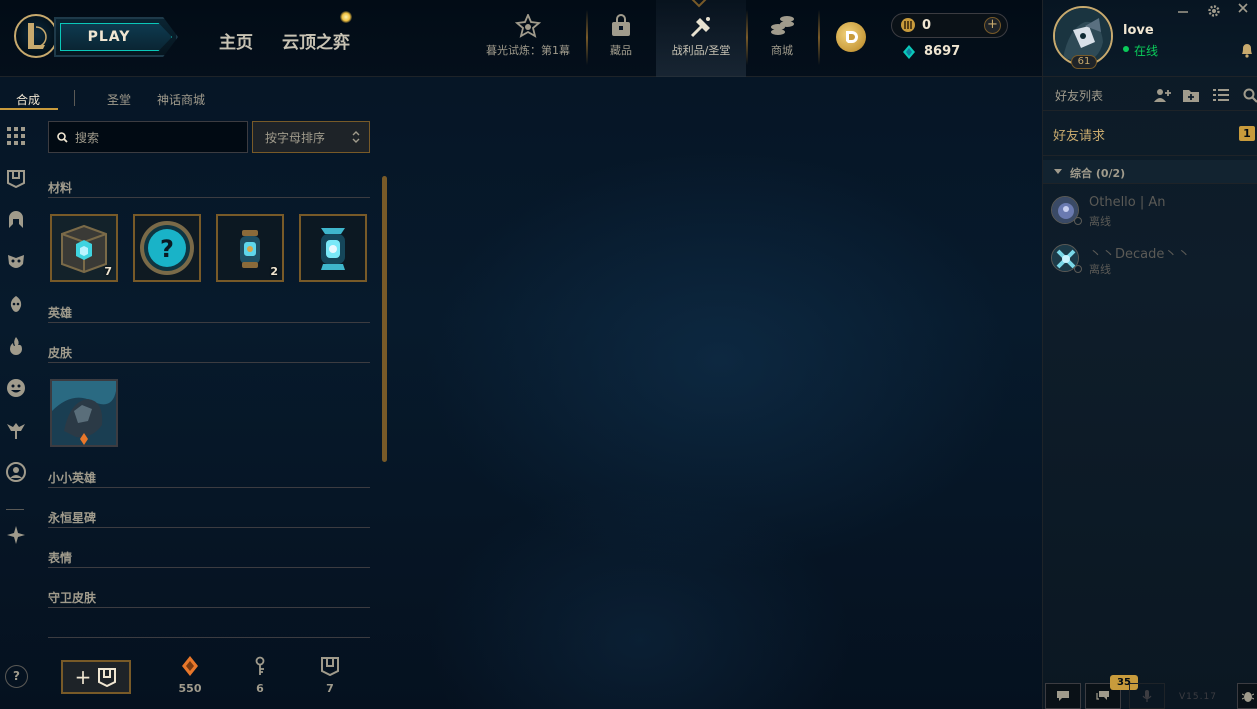 The height and width of the screenshot is (709, 1257). Describe the element at coordinates (84, 413) in the screenshot. I see `skin-shard-icon` at that location.